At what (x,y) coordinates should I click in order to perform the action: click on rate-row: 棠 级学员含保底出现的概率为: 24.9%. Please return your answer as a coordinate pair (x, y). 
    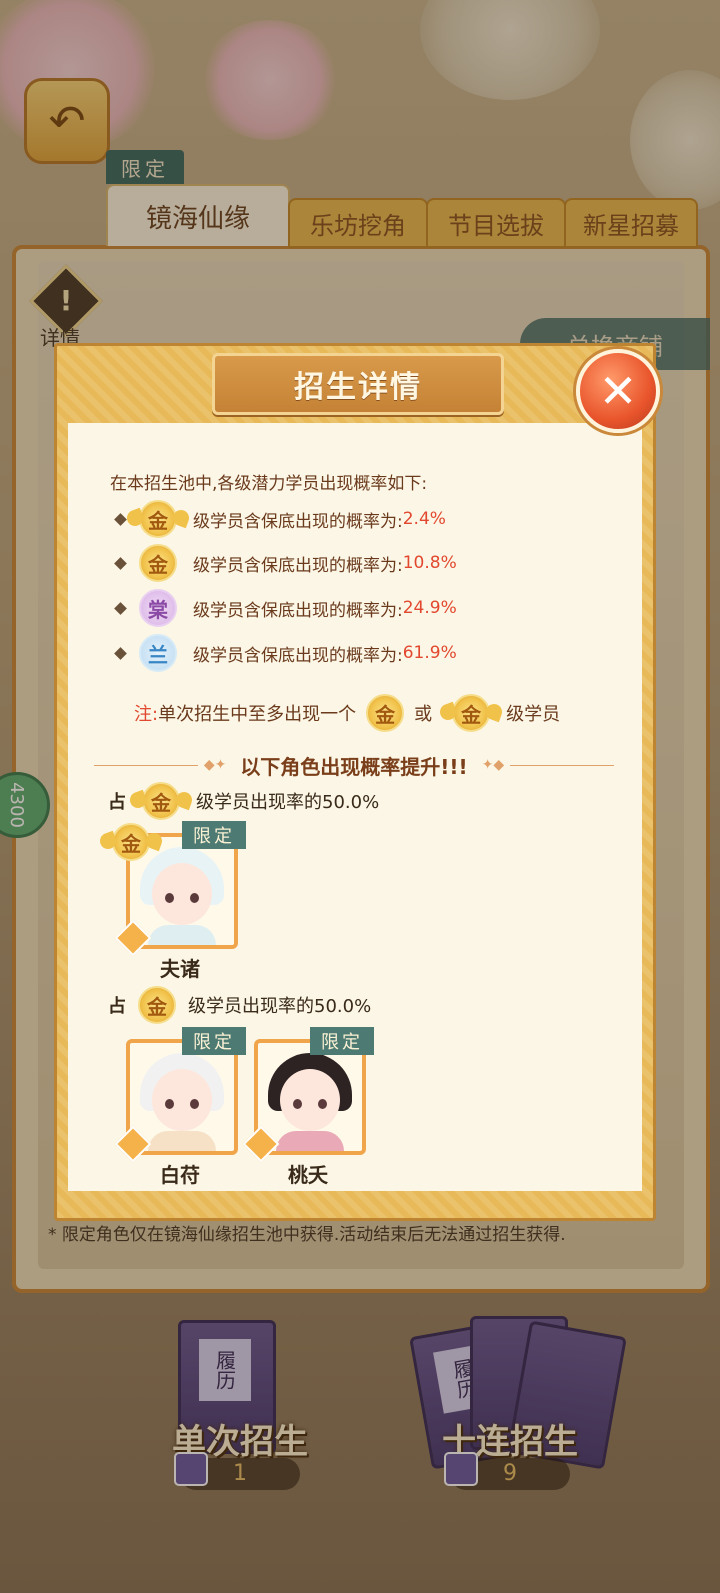
    Looking at the image, I should click on (285, 608).